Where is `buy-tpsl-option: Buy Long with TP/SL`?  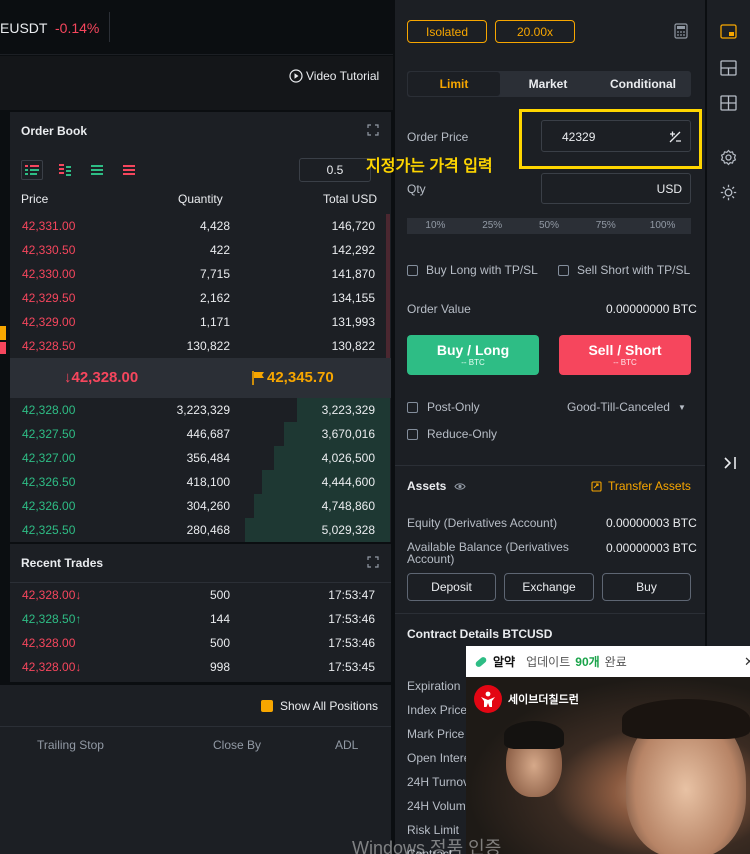 buy-tpsl-option: Buy Long with TP/SL is located at coordinates (472, 270).